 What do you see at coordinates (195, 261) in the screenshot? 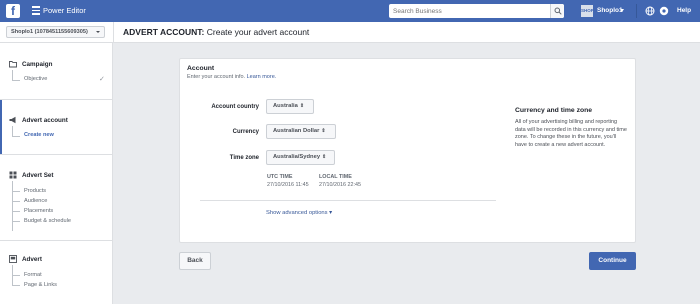
I see `back-button: Back` at bounding box center [195, 261].